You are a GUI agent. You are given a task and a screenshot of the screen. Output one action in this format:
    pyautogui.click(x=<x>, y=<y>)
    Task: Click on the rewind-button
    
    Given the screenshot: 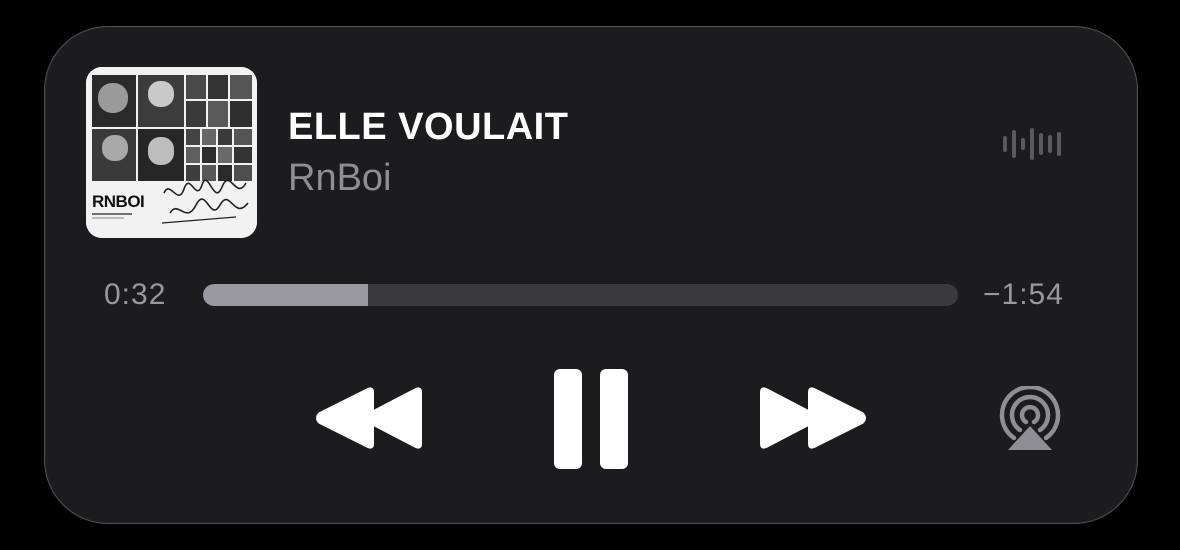 What is the action you would take?
    pyautogui.click(x=369, y=418)
    